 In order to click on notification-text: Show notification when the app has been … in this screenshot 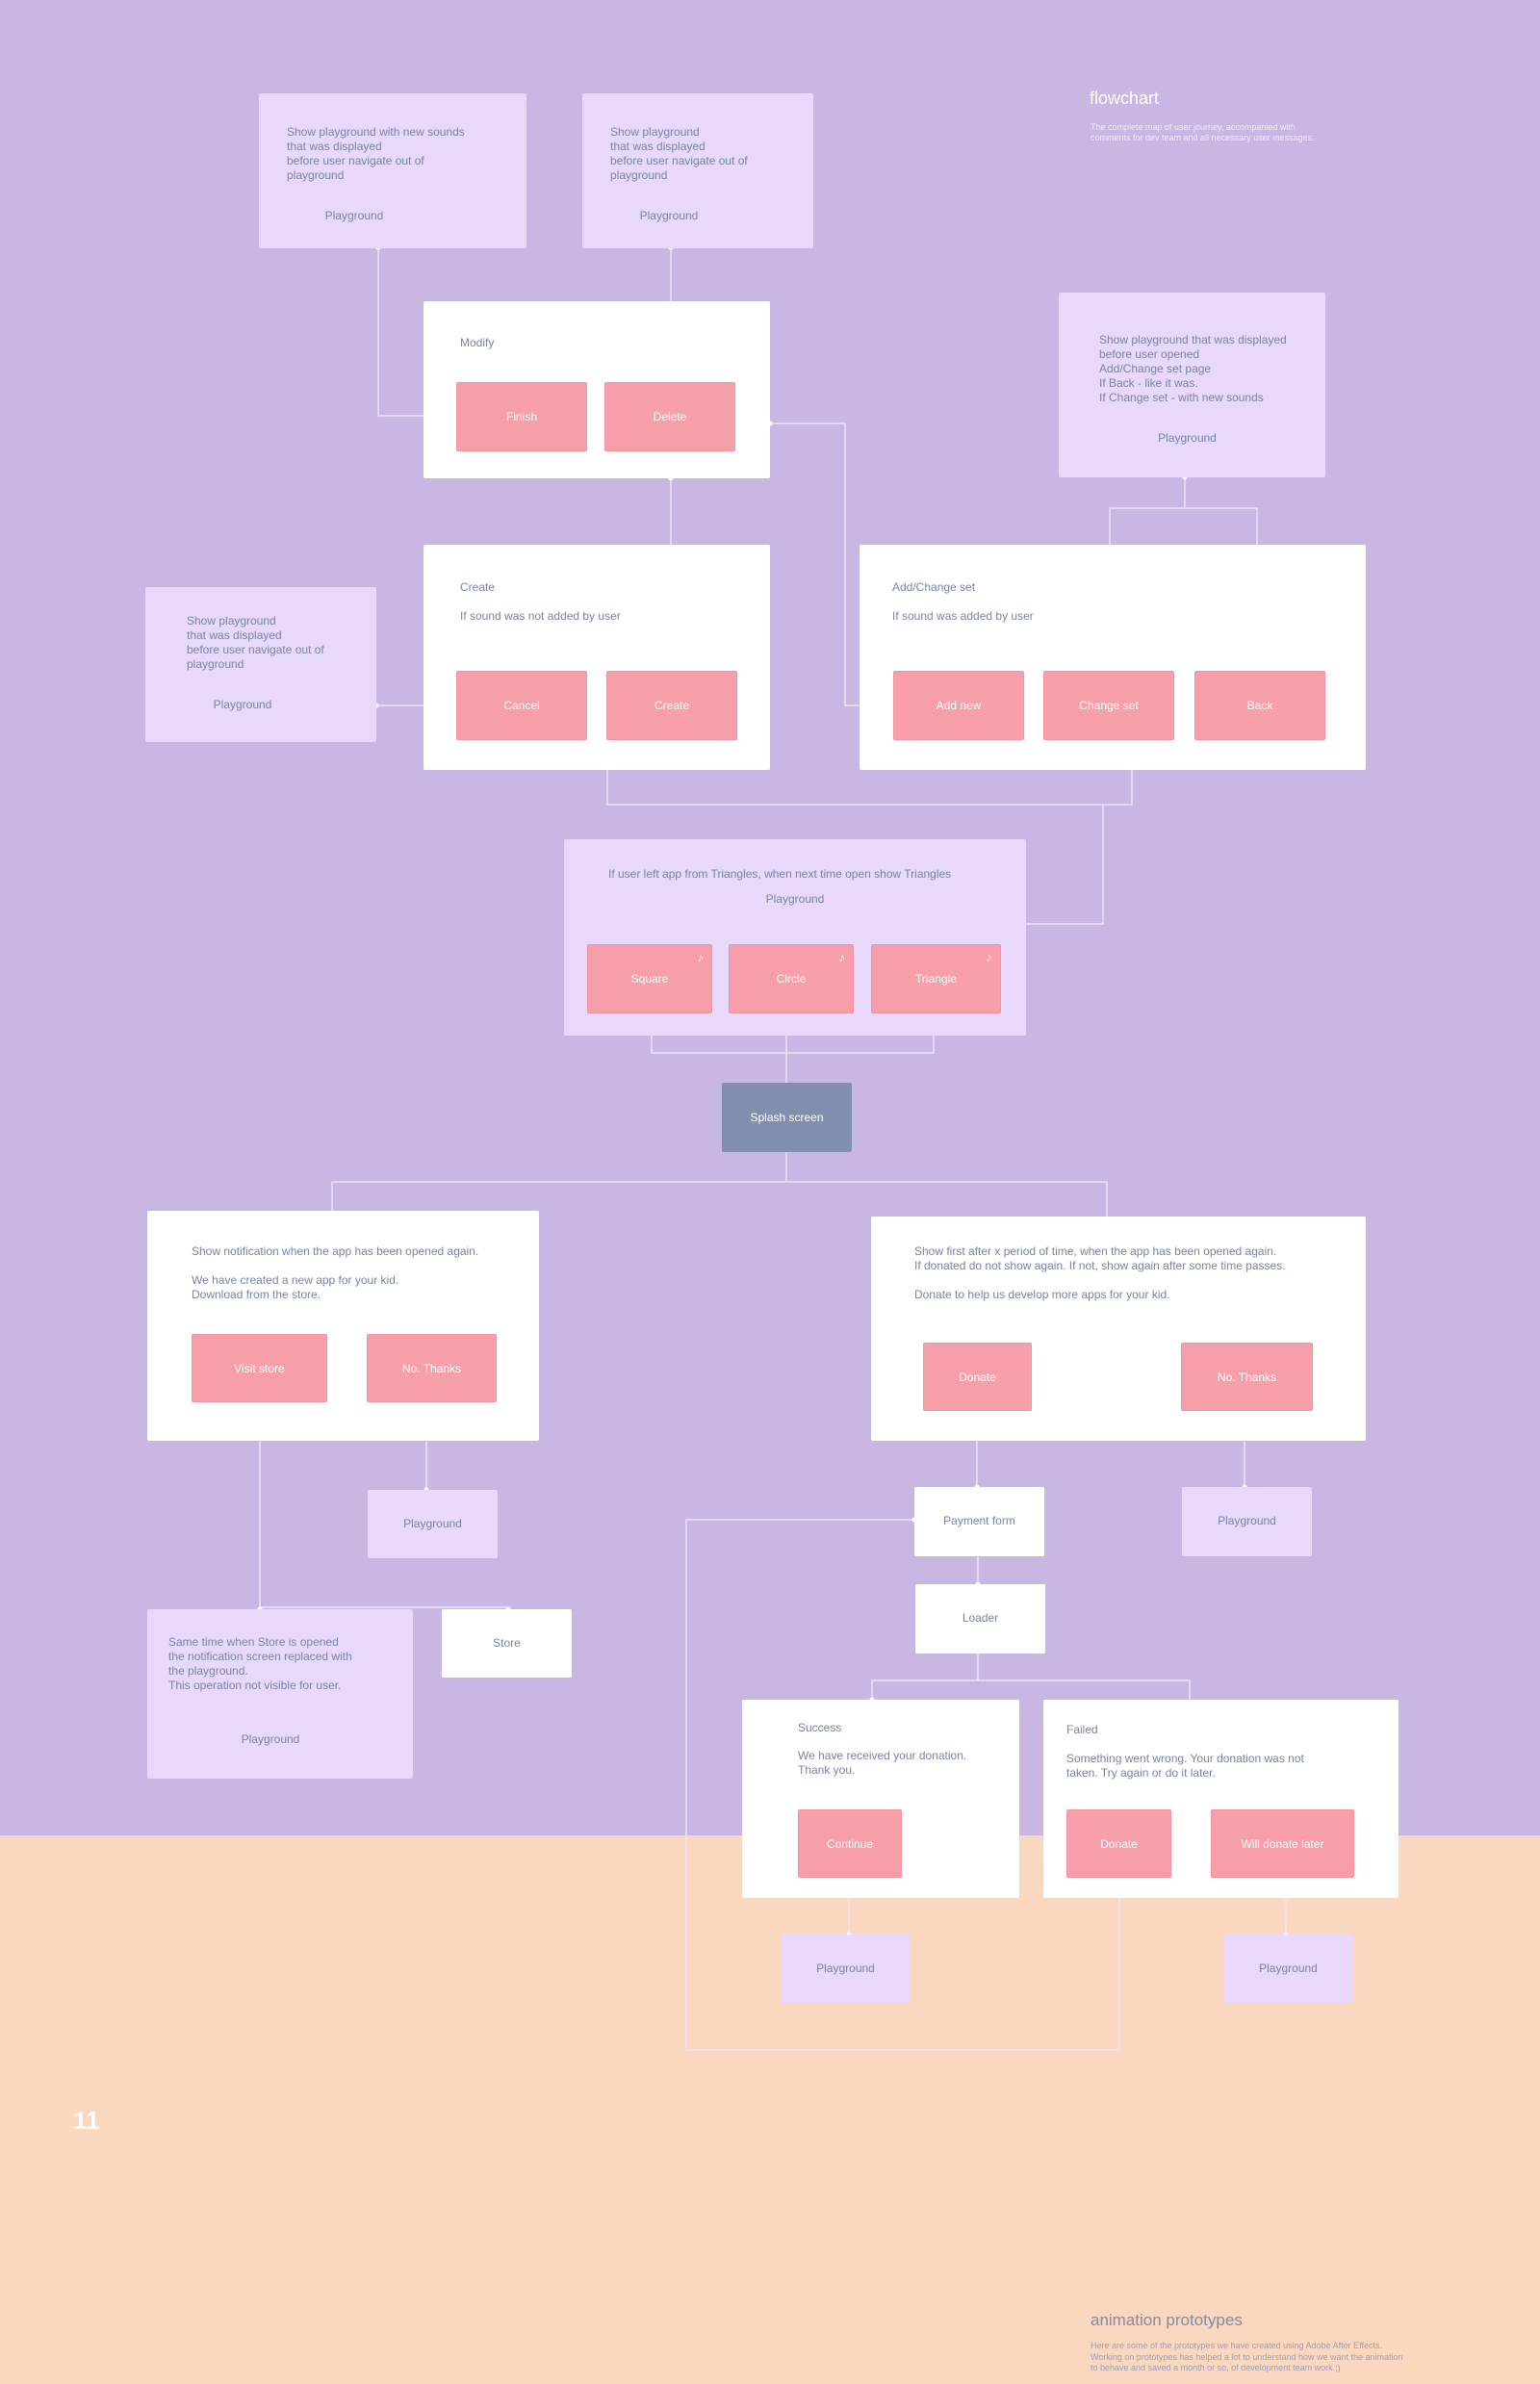, I will do `click(335, 1273)`.